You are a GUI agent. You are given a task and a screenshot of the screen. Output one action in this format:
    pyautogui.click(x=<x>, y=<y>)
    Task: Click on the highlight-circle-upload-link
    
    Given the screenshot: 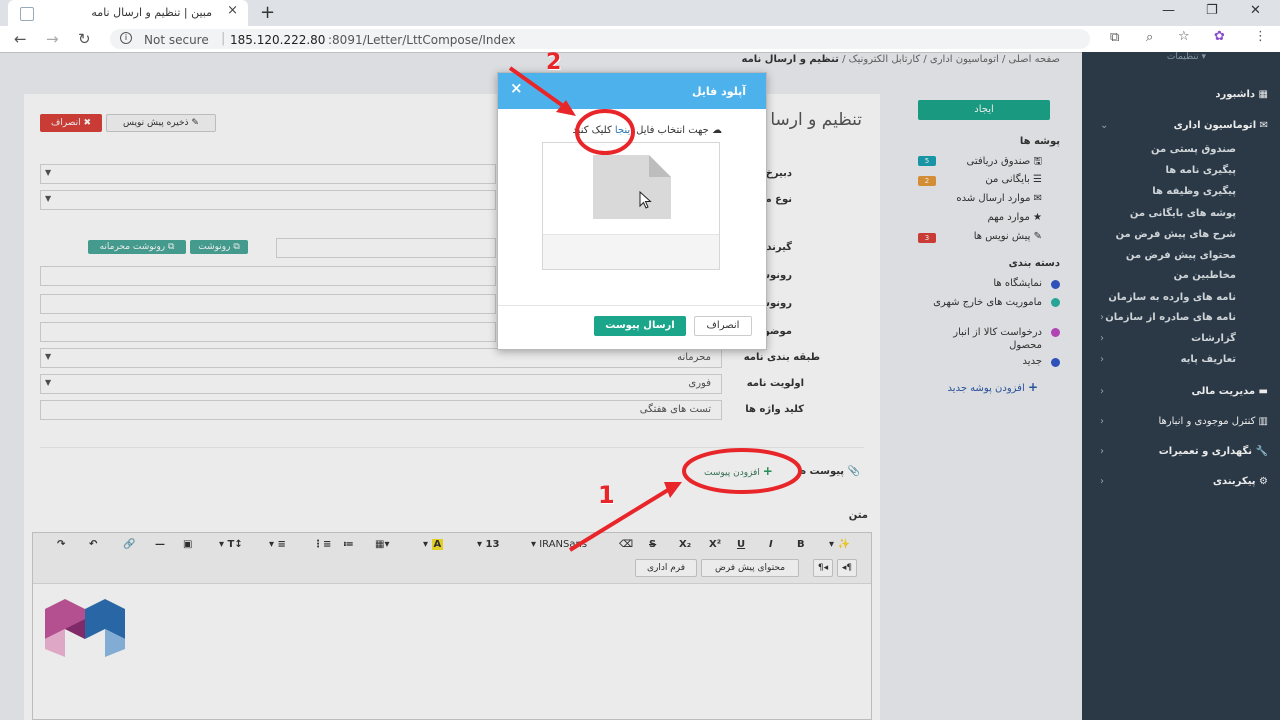 What is the action you would take?
    pyautogui.click(x=605, y=132)
    